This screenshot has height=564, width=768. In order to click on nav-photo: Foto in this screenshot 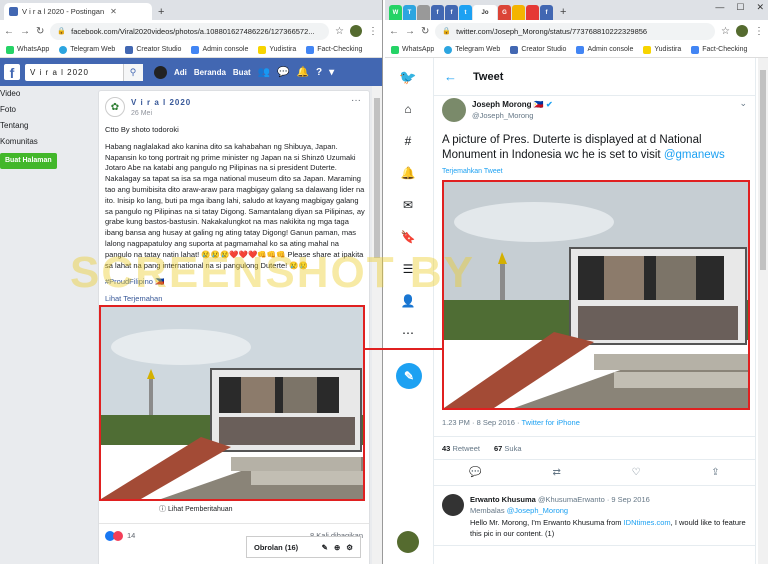, I will do `click(19, 110)`.